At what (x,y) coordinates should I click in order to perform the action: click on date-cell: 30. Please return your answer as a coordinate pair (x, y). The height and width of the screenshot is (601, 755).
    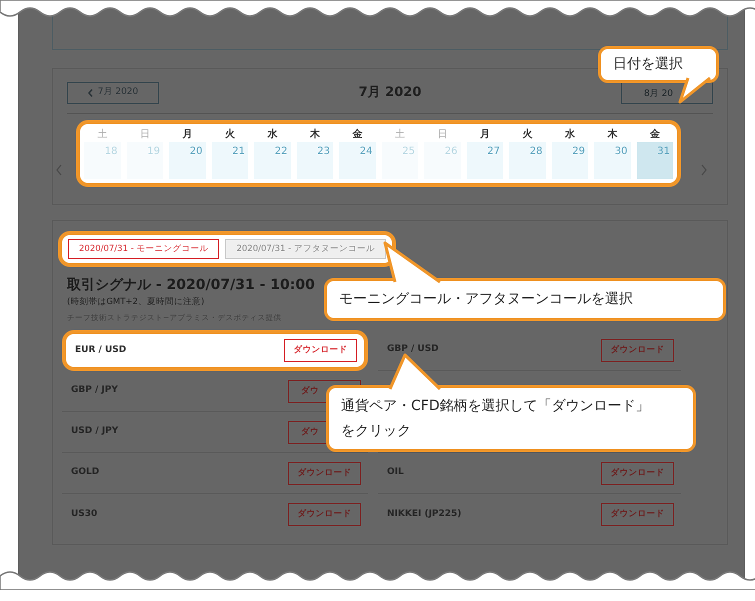
    Looking at the image, I should click on (612, 160).